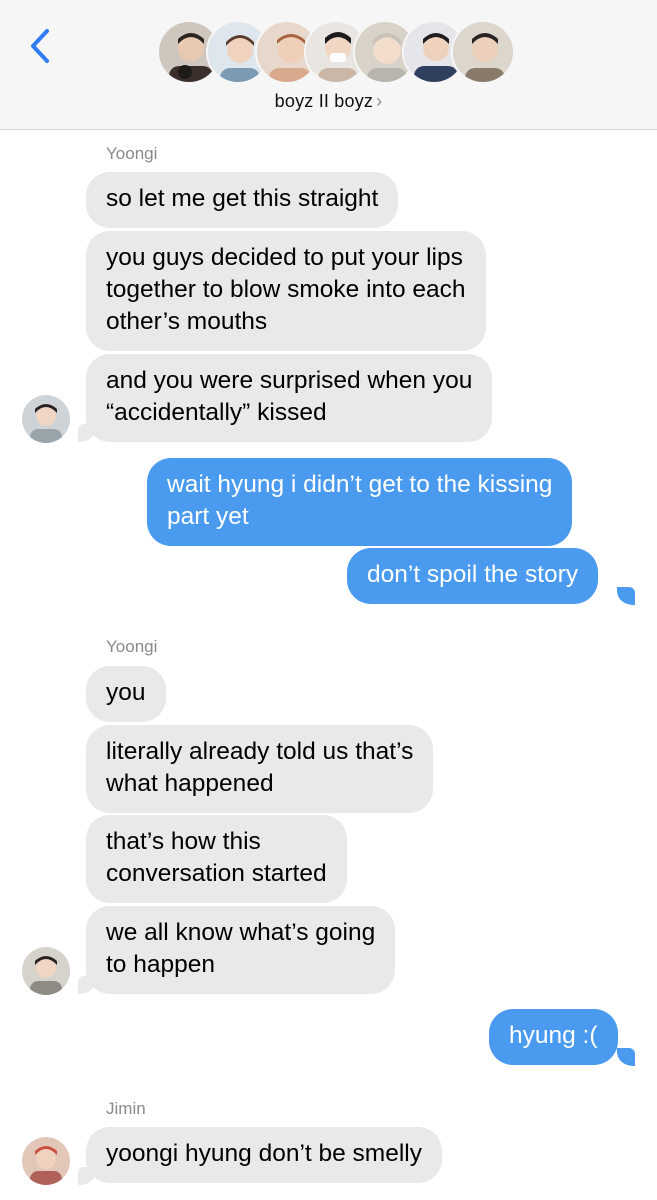 The height and width of the screenshot is (1200, 657). I want to click on back-button, so click(40, 46).